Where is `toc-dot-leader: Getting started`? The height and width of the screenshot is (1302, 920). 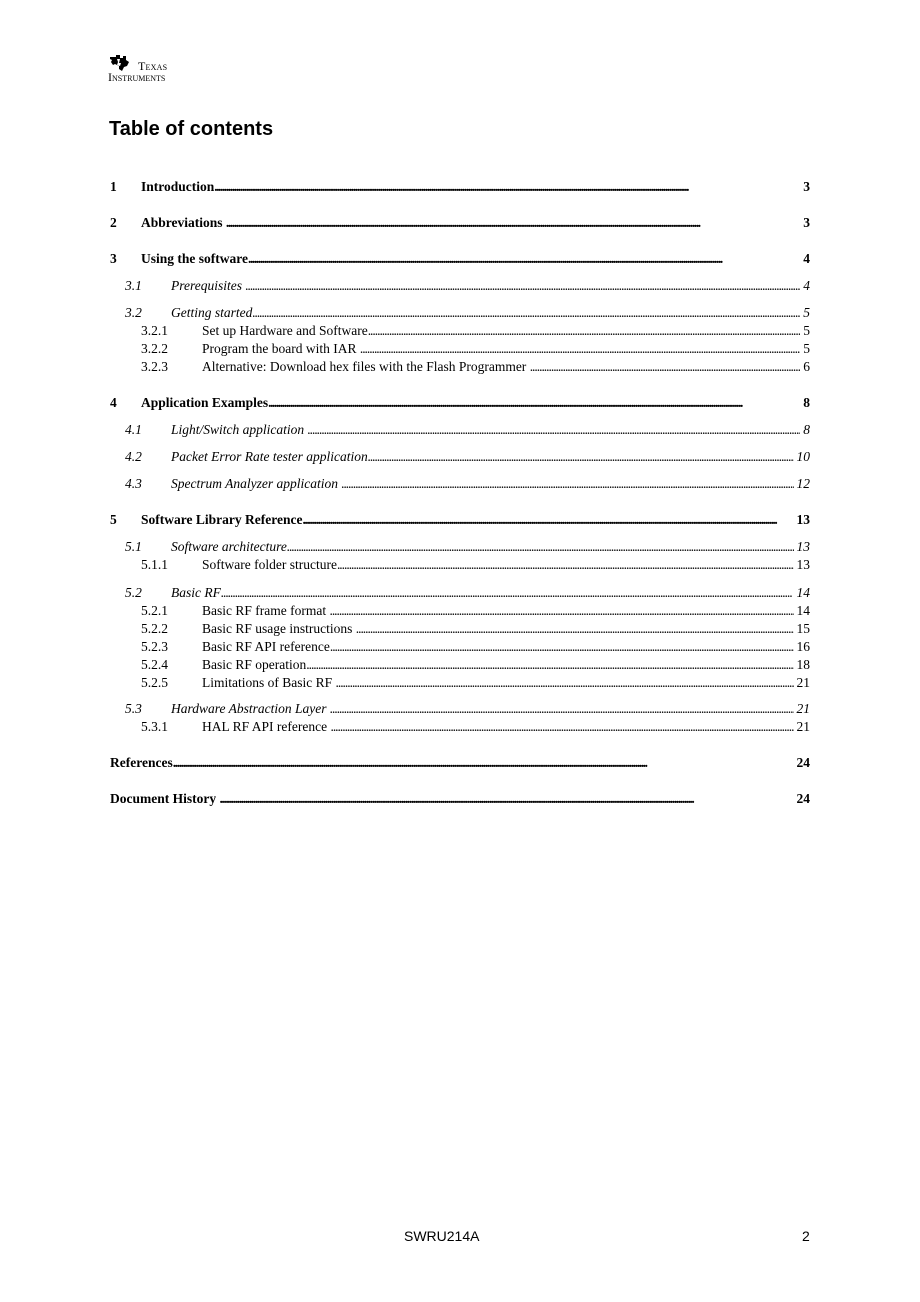 toc-dot-leader: Getting started is located at coordinates (485, 313).